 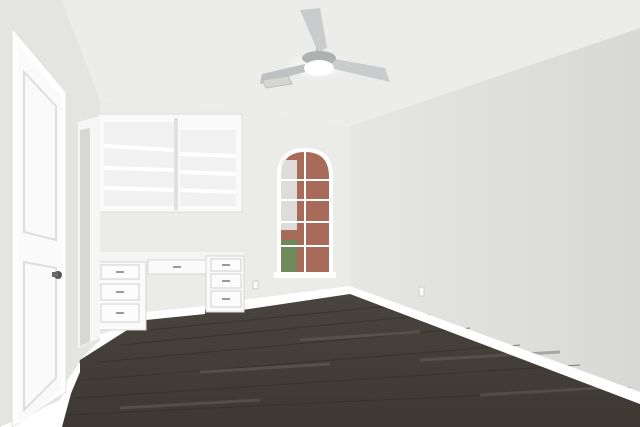 I want to click on room-door, so click(x=39, y=226).